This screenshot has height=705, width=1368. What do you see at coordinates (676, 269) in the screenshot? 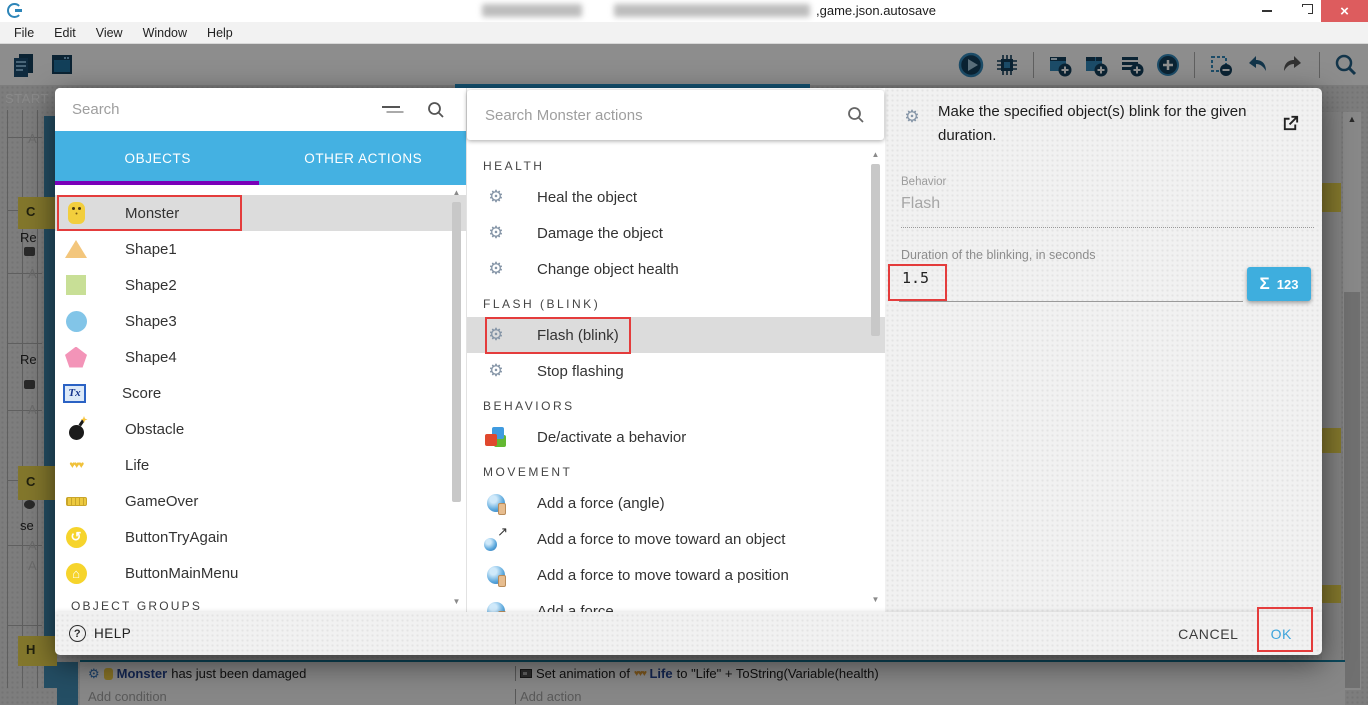
I see `action-row-change-object-health: ⚙ Change object health` at bounding box center [676, 269].